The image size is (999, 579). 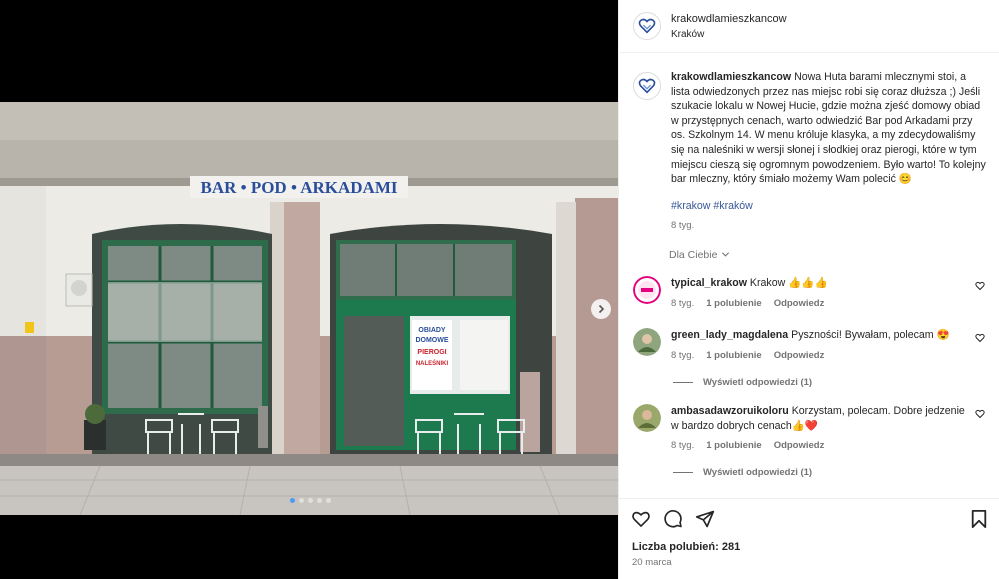 What do you see at coordinates (731, 77) in the screenshot?
I see `caption-username: krakowdlamieszkancow` at bounding box center [731, 77].